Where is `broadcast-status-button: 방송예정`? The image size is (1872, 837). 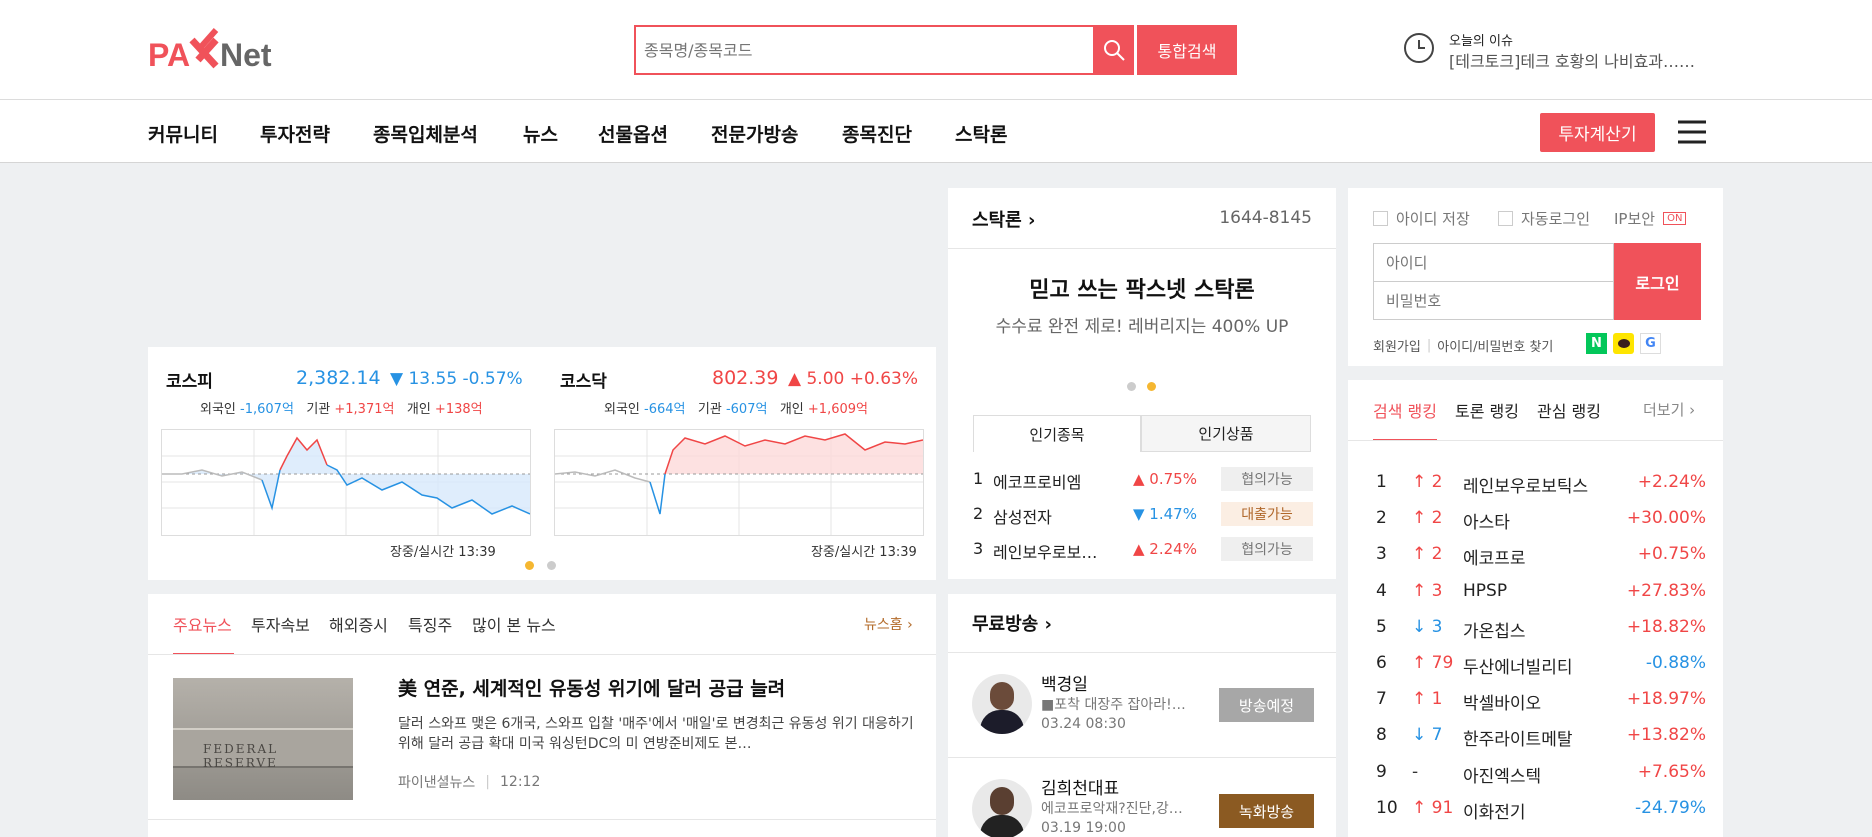 broadcast-status-button: 방송예정 is located at coordinates (1266, 705).